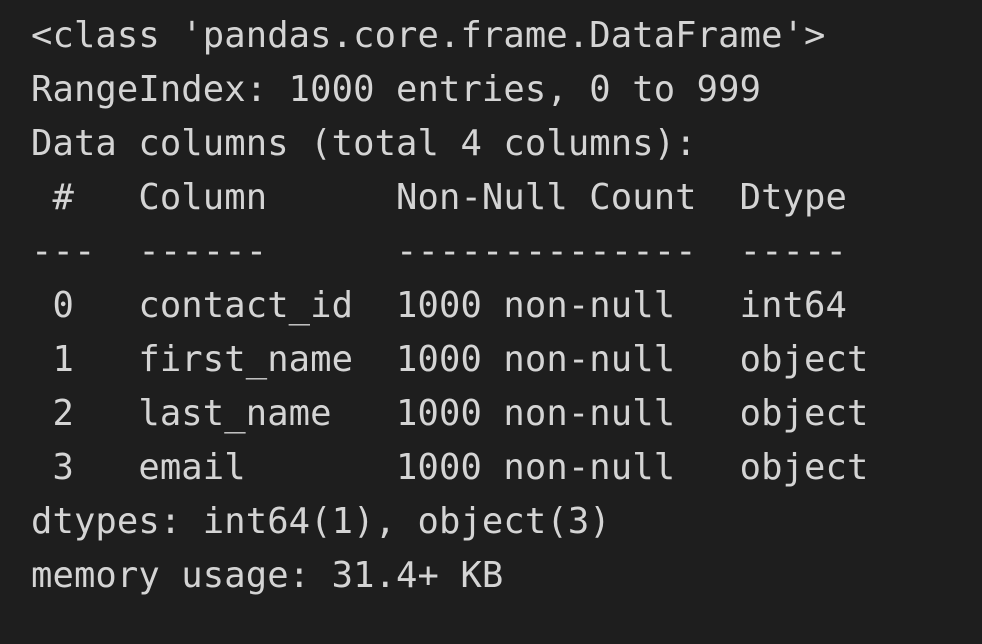 This screenshot has height=644, width=982. Describe the element at coordinates (267, 575) in the screenshot. I see `memory-usage-line: memory usage: 31.4+ KB` at that location.